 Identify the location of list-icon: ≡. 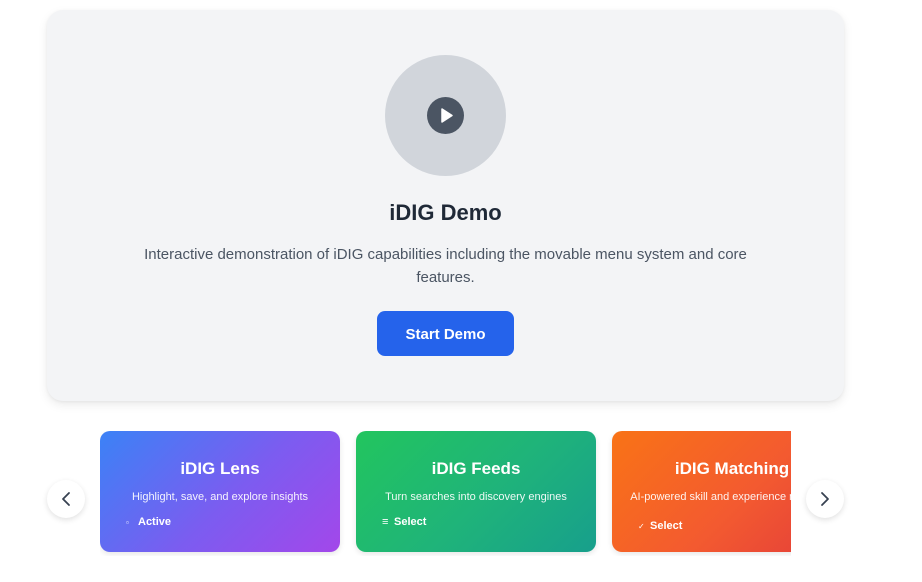
(385, 522).